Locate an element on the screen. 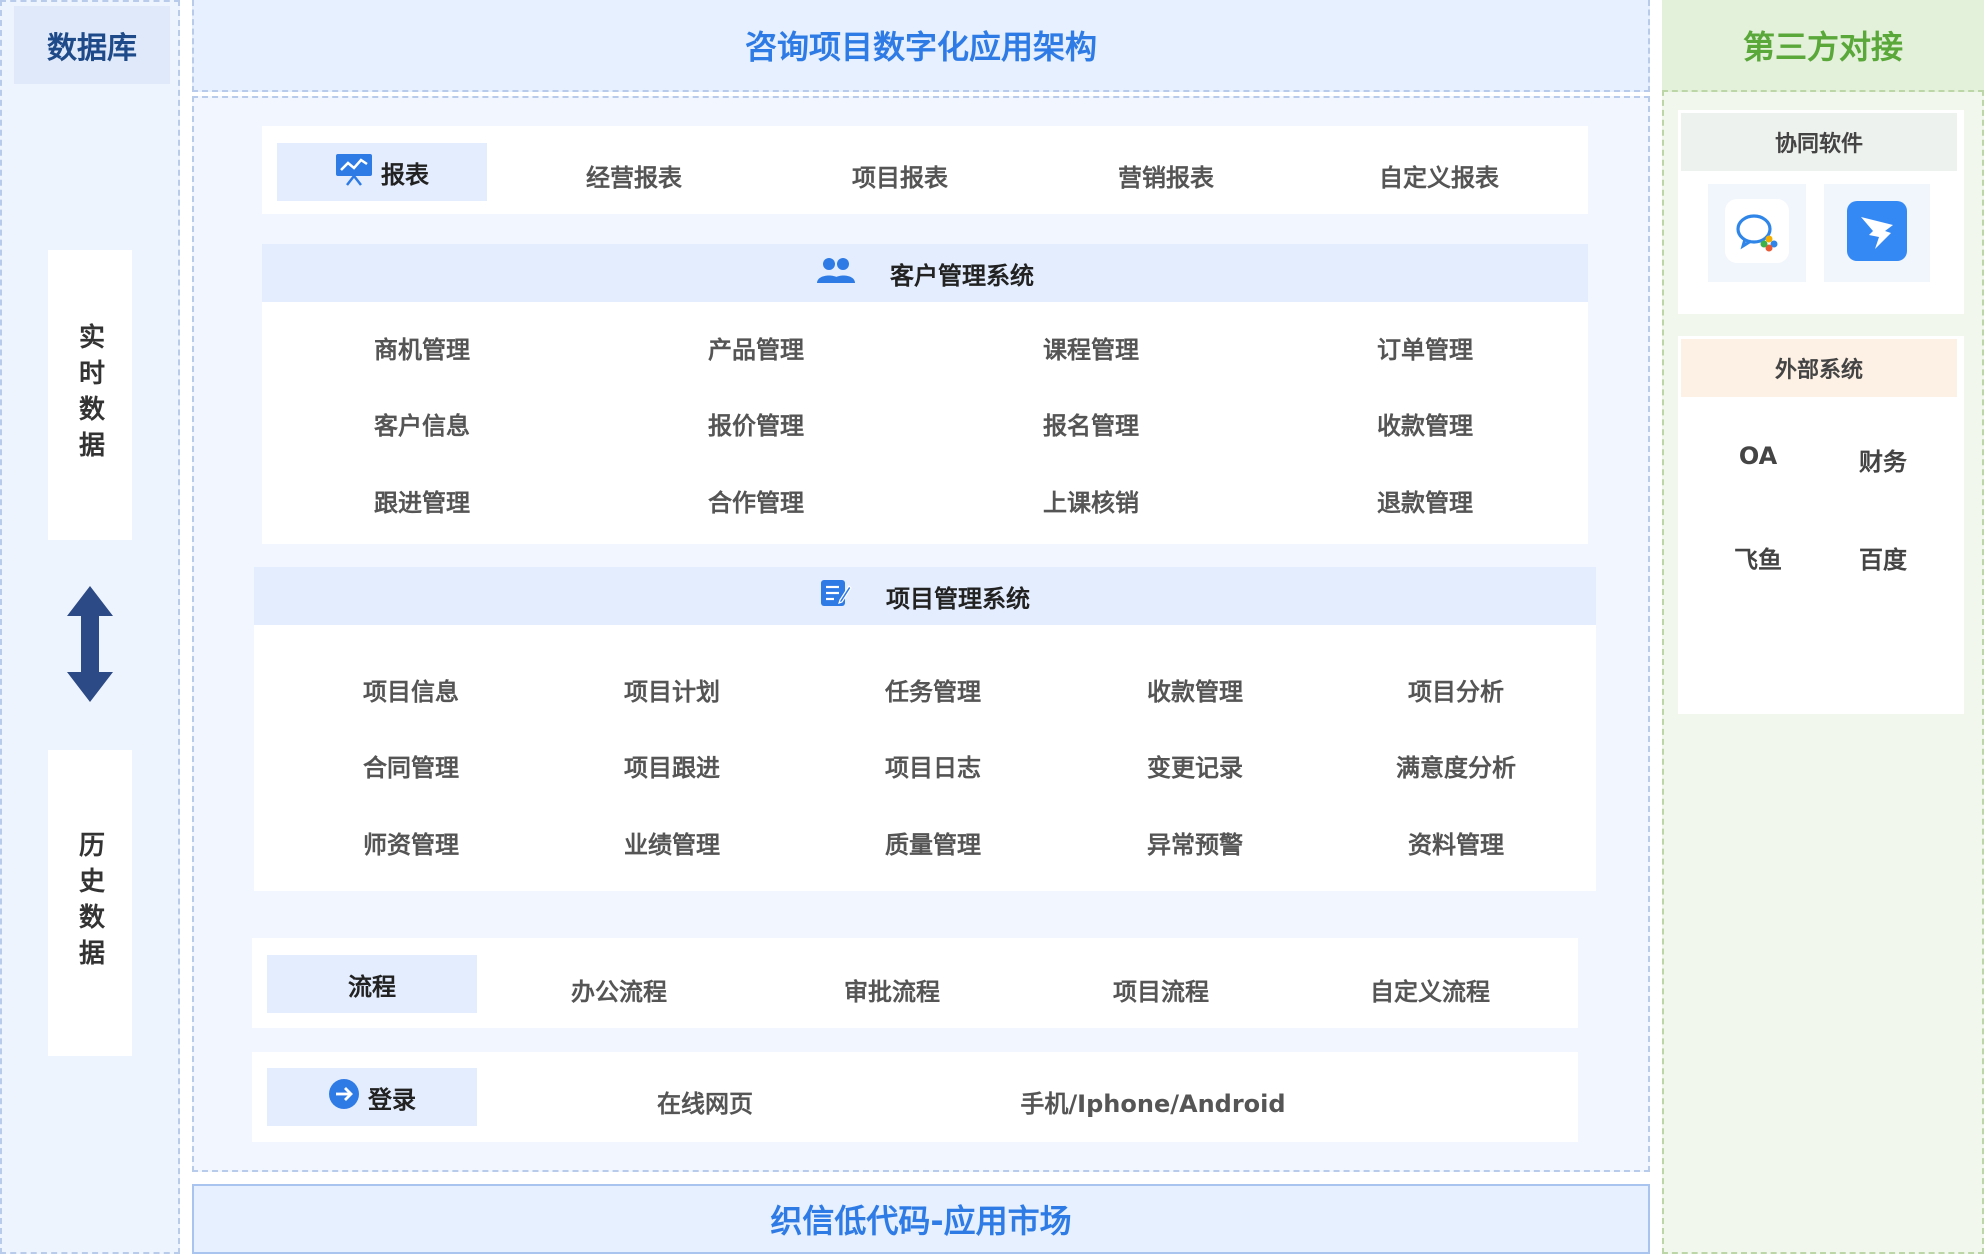  login-label: 登录 is located at coordinates (392, 1099).